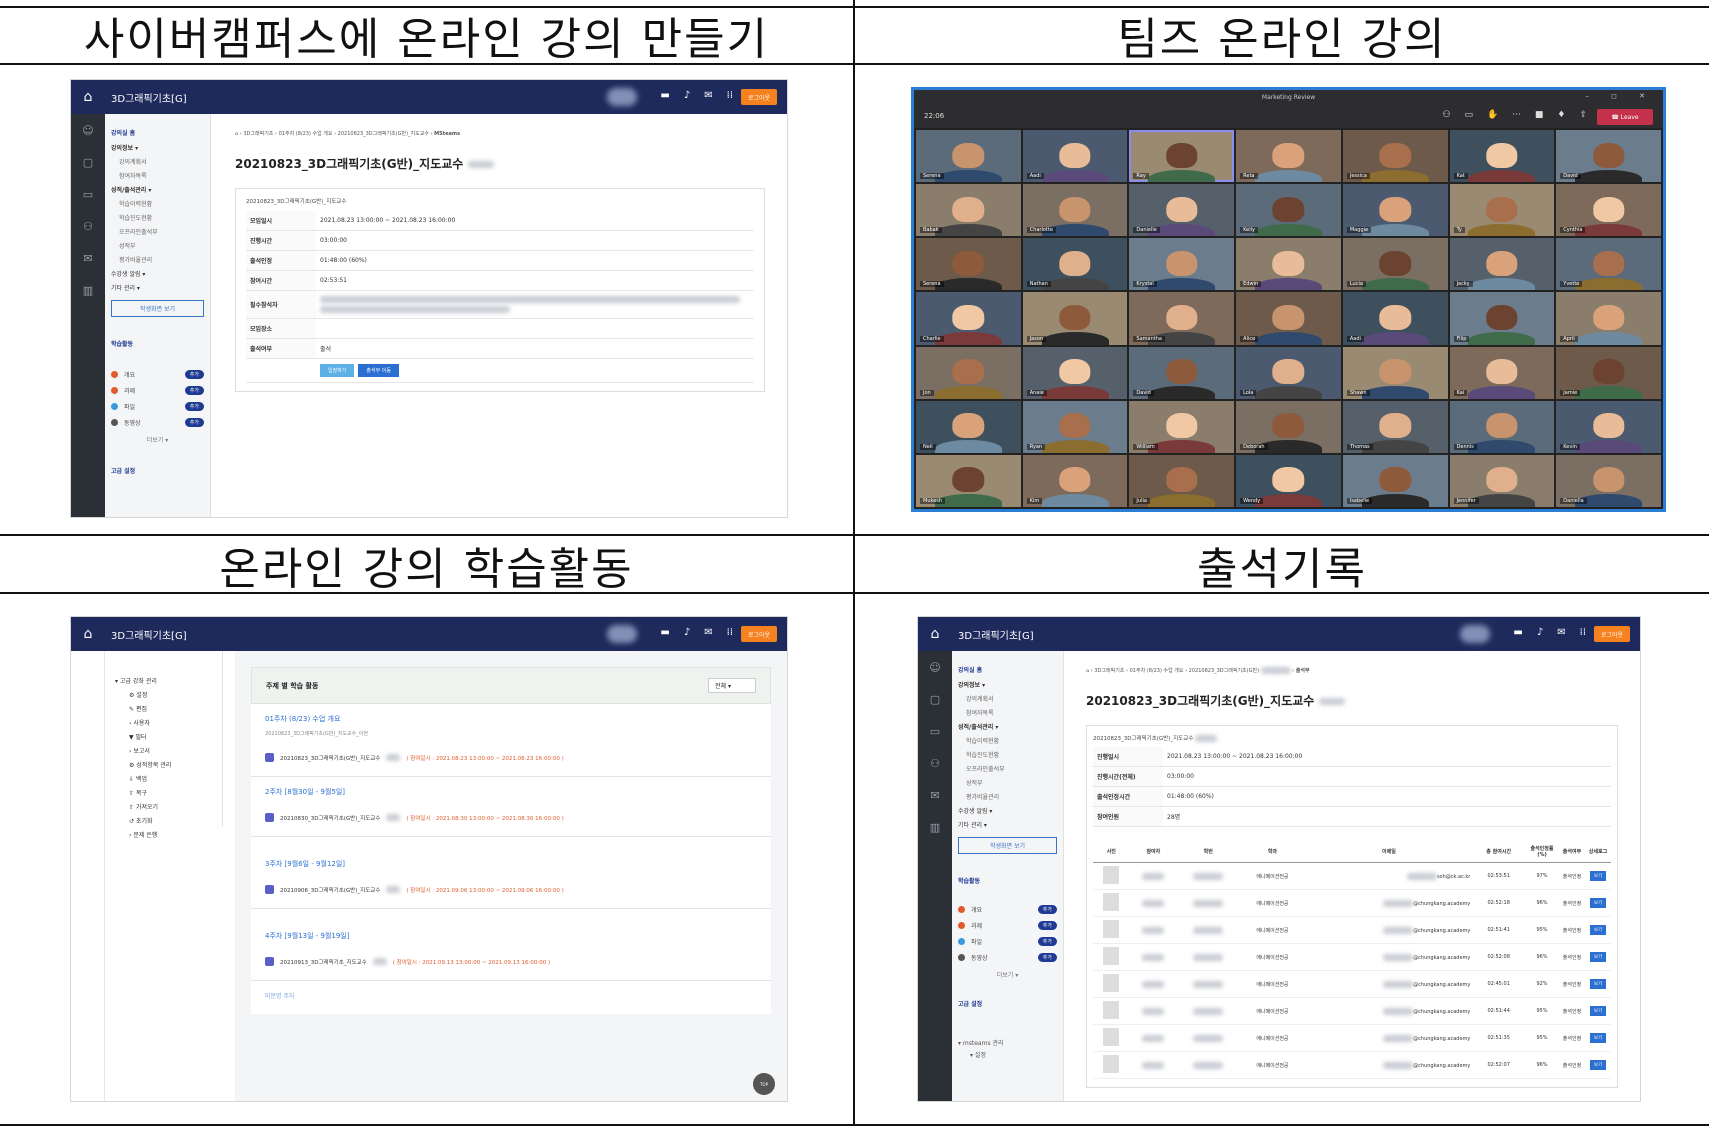 The height and width of the screenshot is (1132, 1709). I want to click on participant-video-tile: Anaie, so click(1075, 372).